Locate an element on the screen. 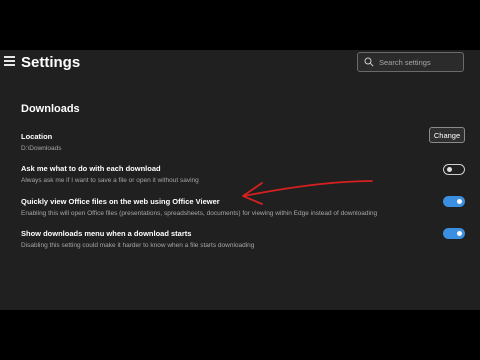 Image resolution: width=480 pixels, height=360 pixels. search-input is located at coordinates (420, 62).